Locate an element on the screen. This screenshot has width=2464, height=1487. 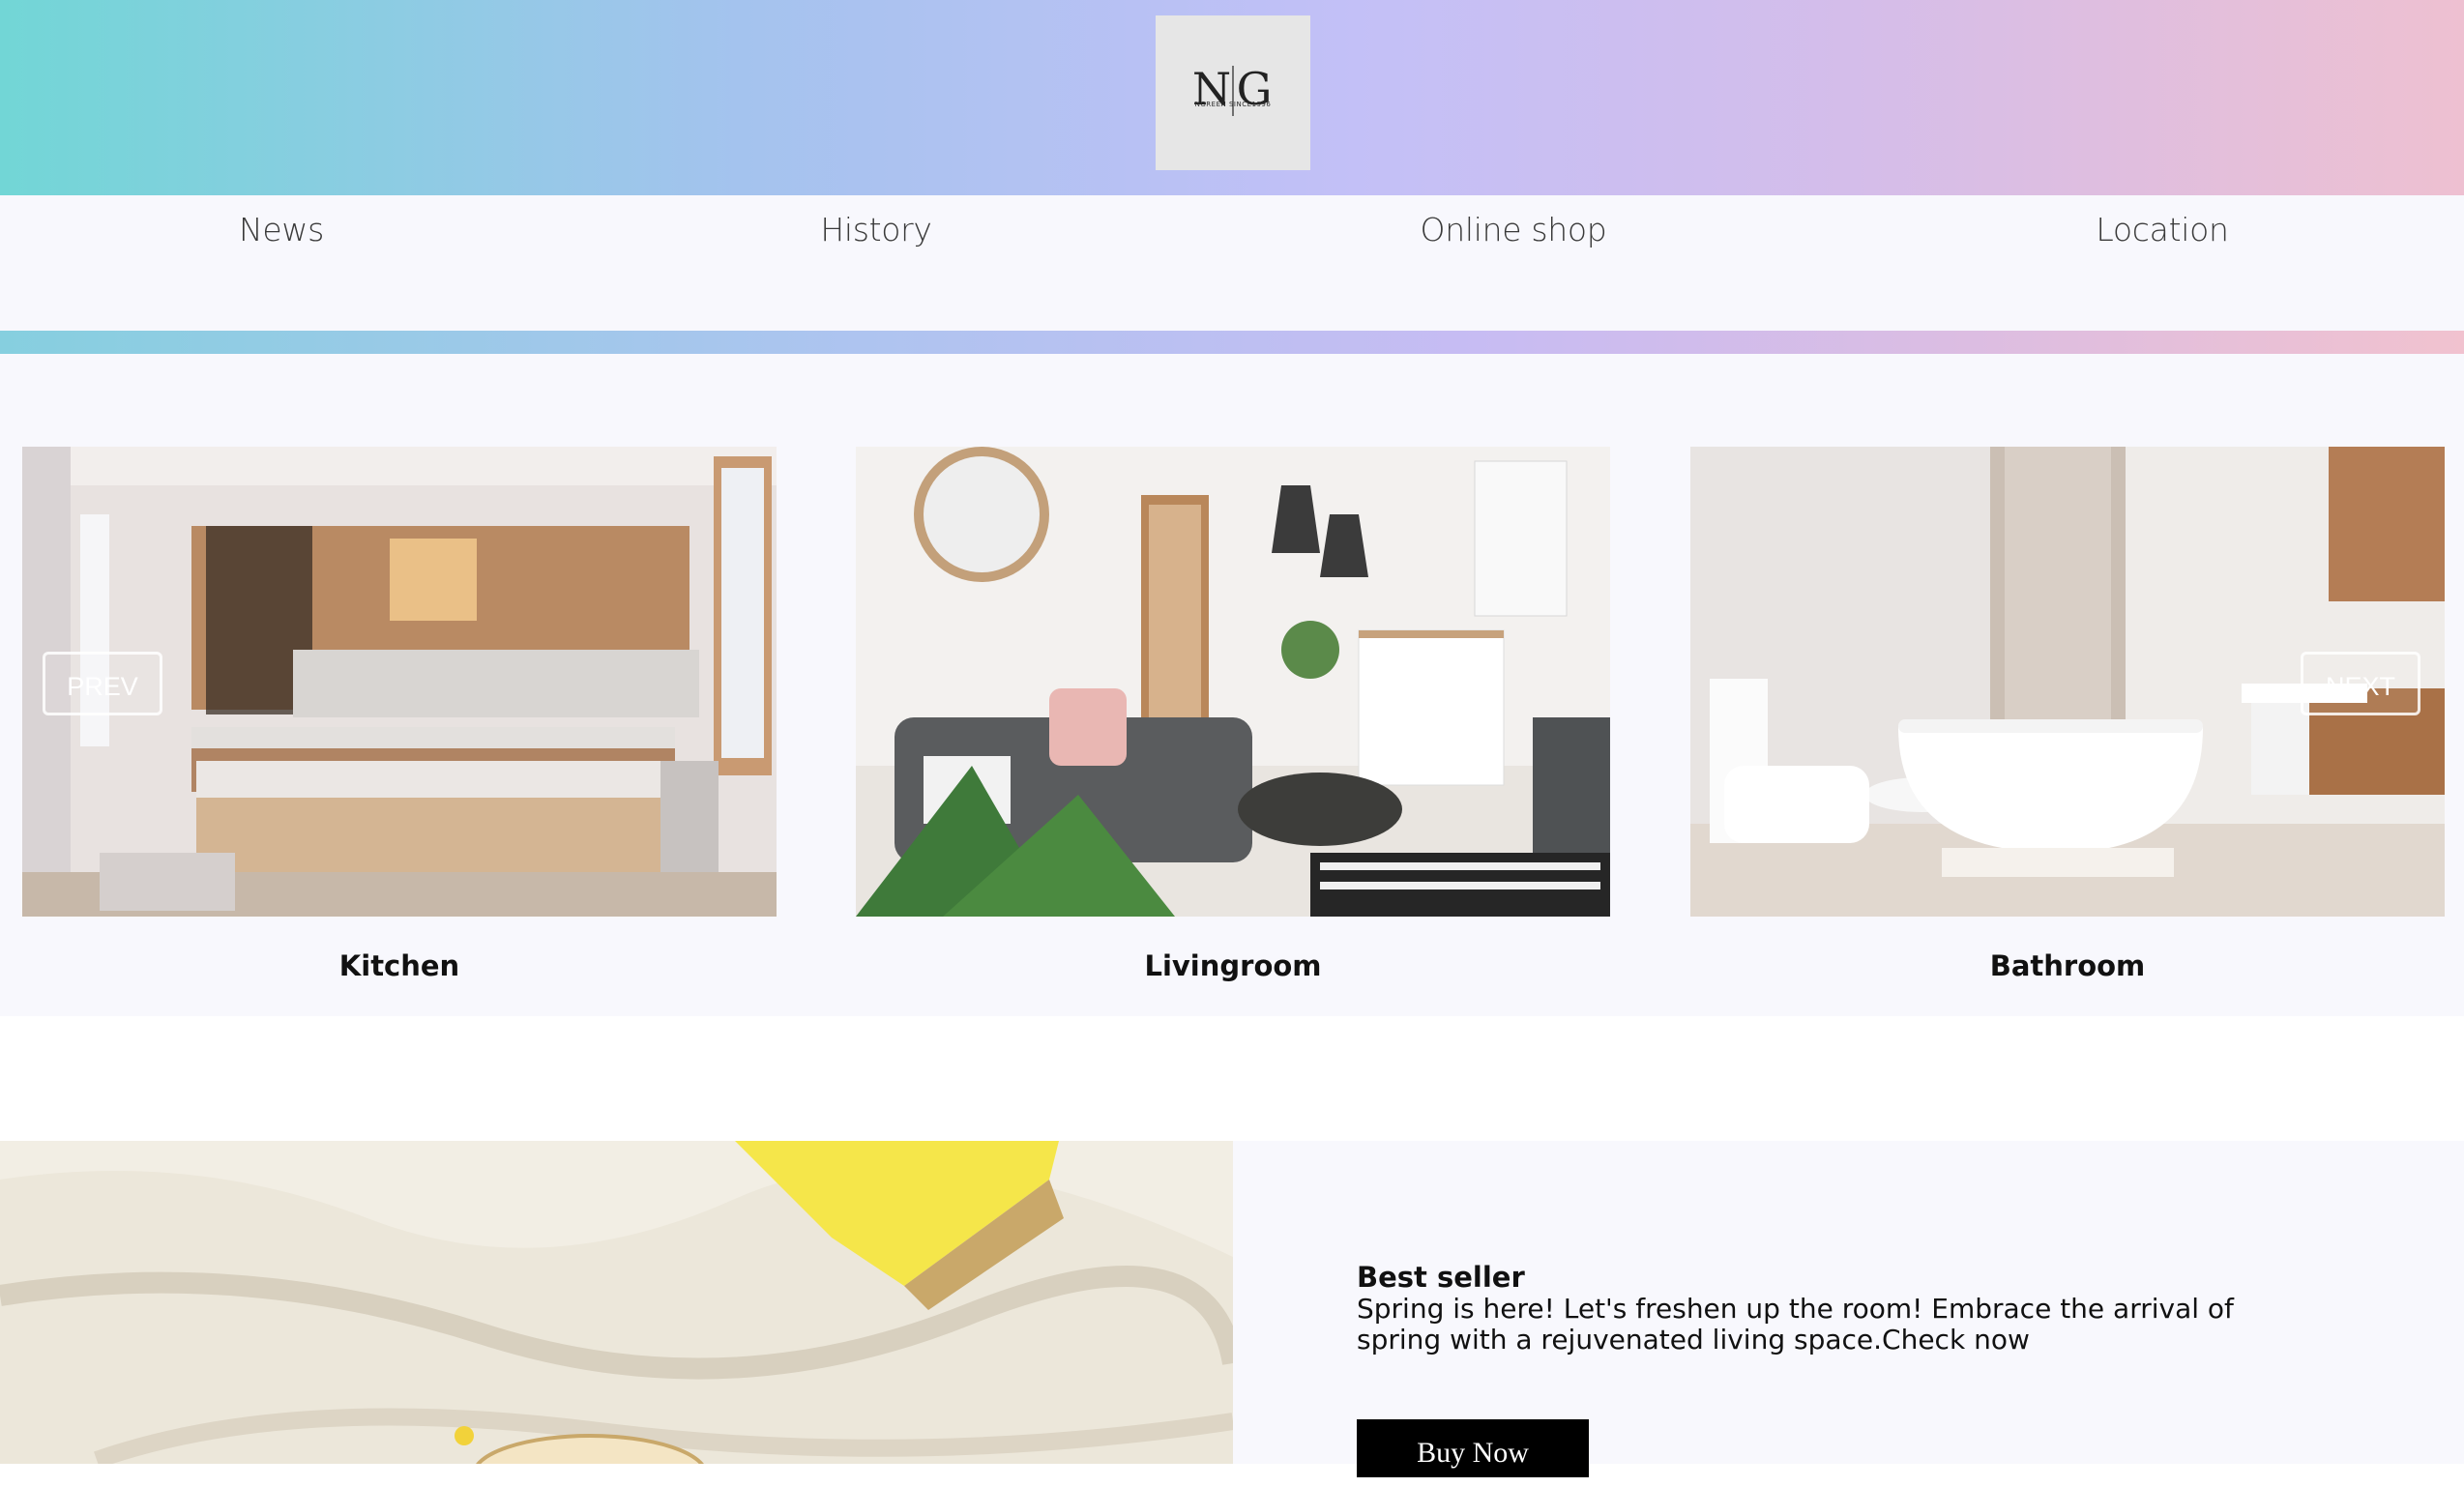
room-card-livingroom: Livingroom is located at coordinates (1233, 714).